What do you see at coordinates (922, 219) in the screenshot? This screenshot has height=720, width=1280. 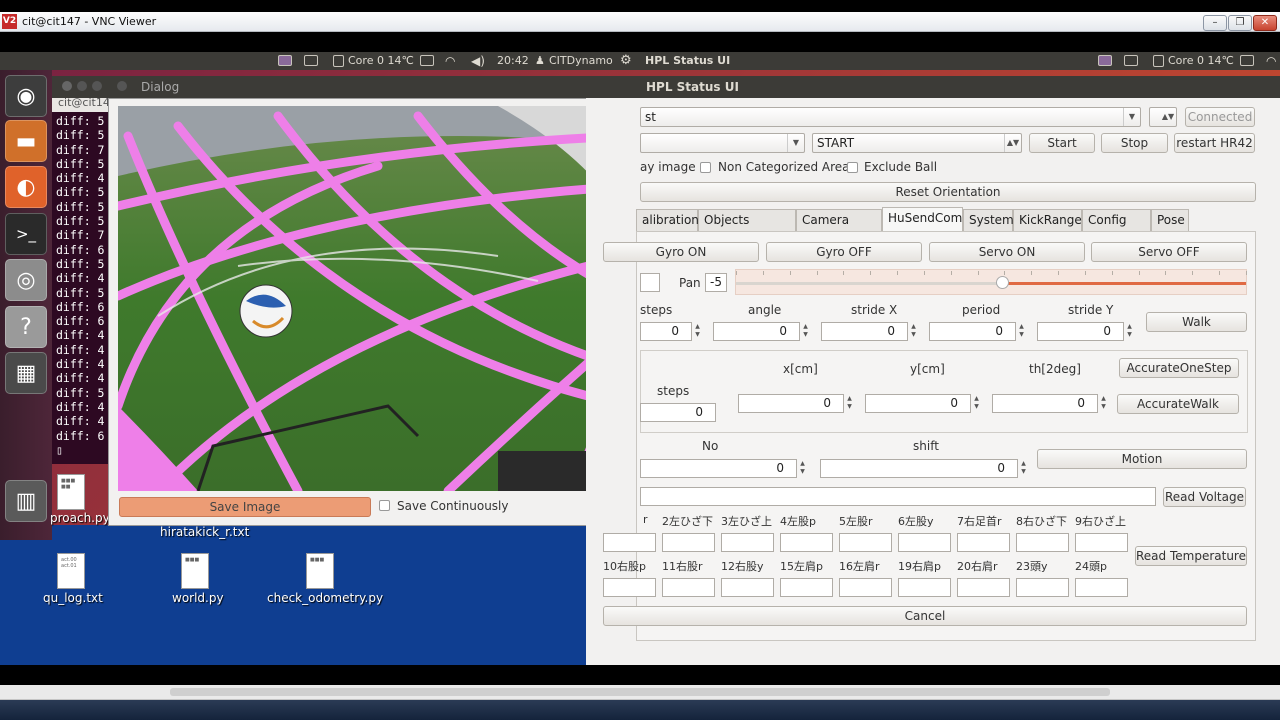 I see `tab-husendcom: HuSendCom` at bounding box center [922, 219].